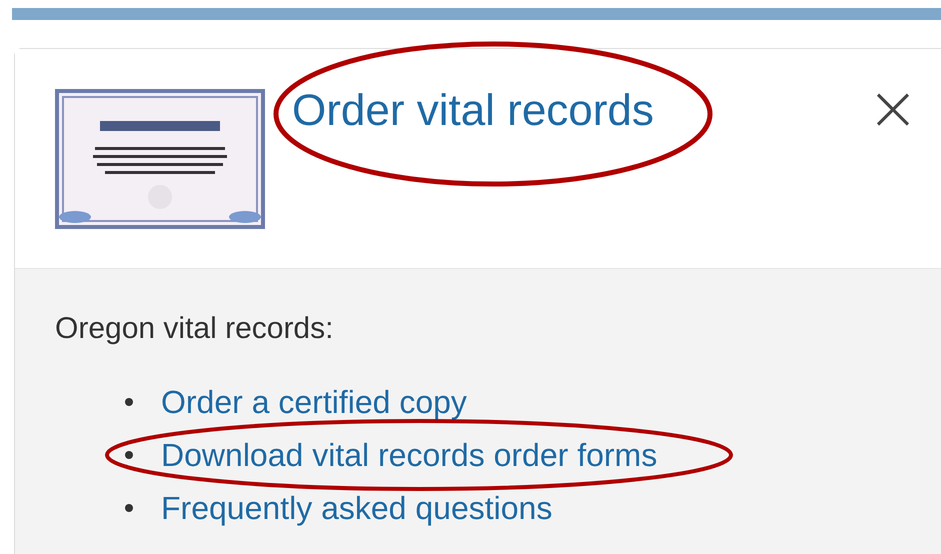  I want to click on link: Order a certified copy, so click(314, 402).